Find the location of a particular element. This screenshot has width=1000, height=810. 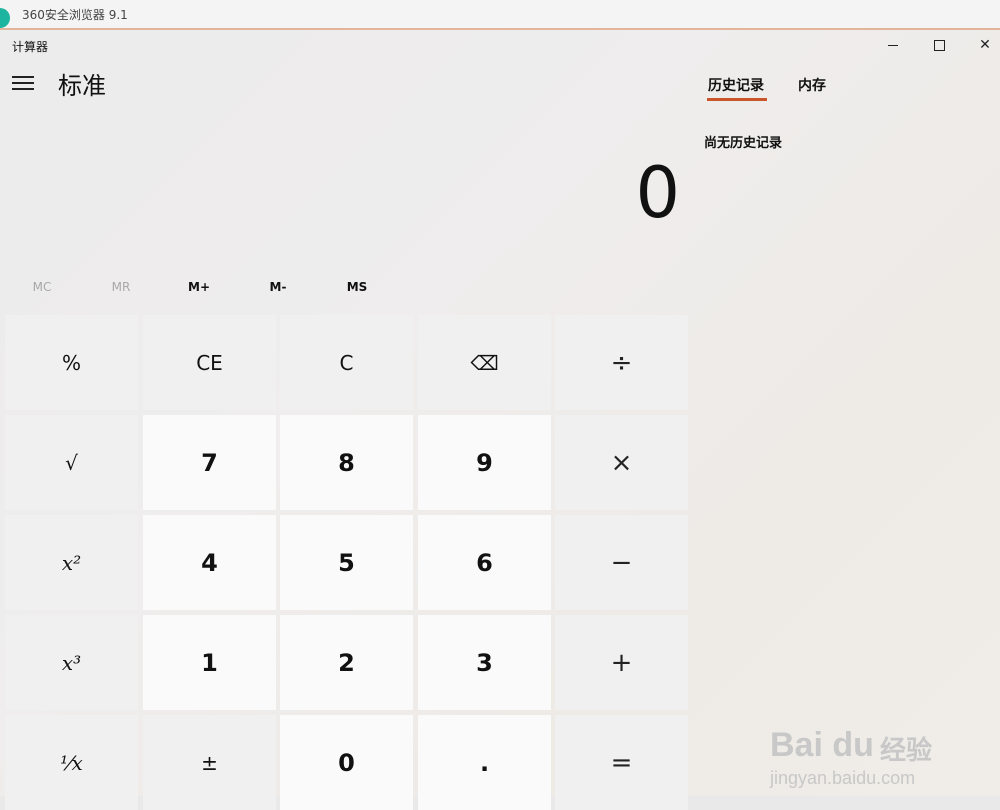

maximize-button is located at coordinates (939, 45).